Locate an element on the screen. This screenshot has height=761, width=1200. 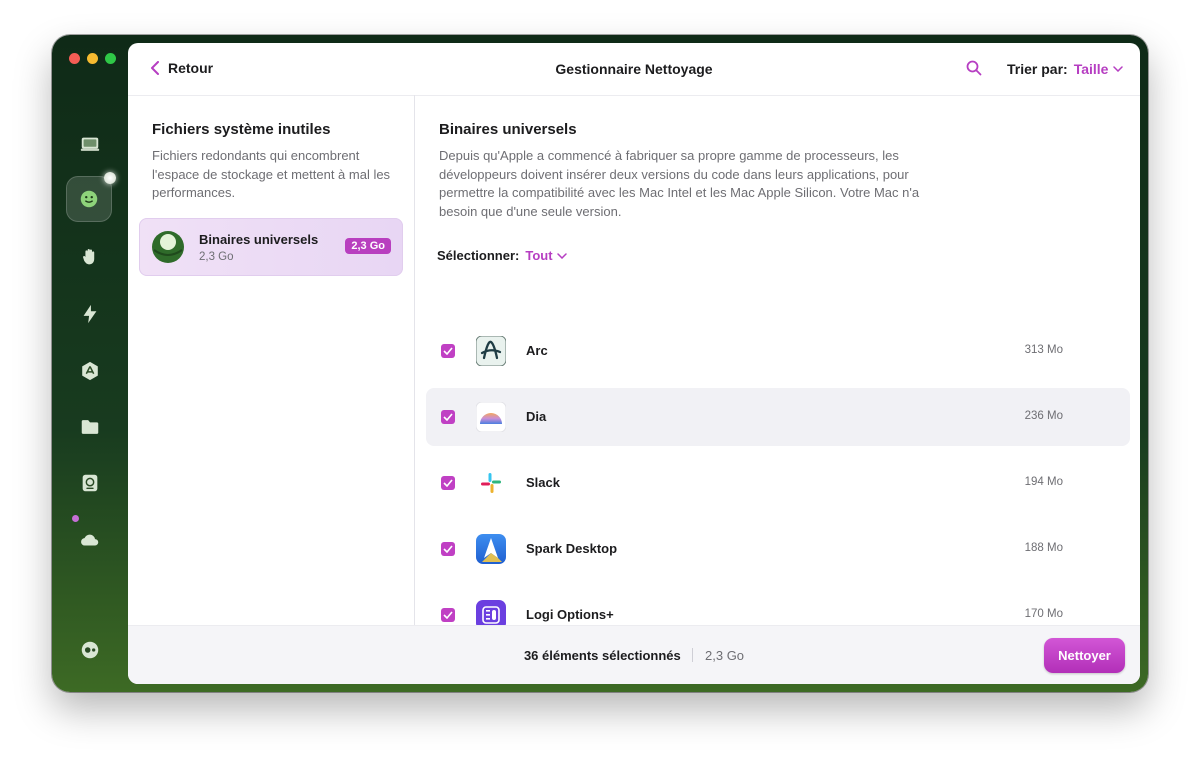
settings-toggle-icon is located at coordinates (90, 650).